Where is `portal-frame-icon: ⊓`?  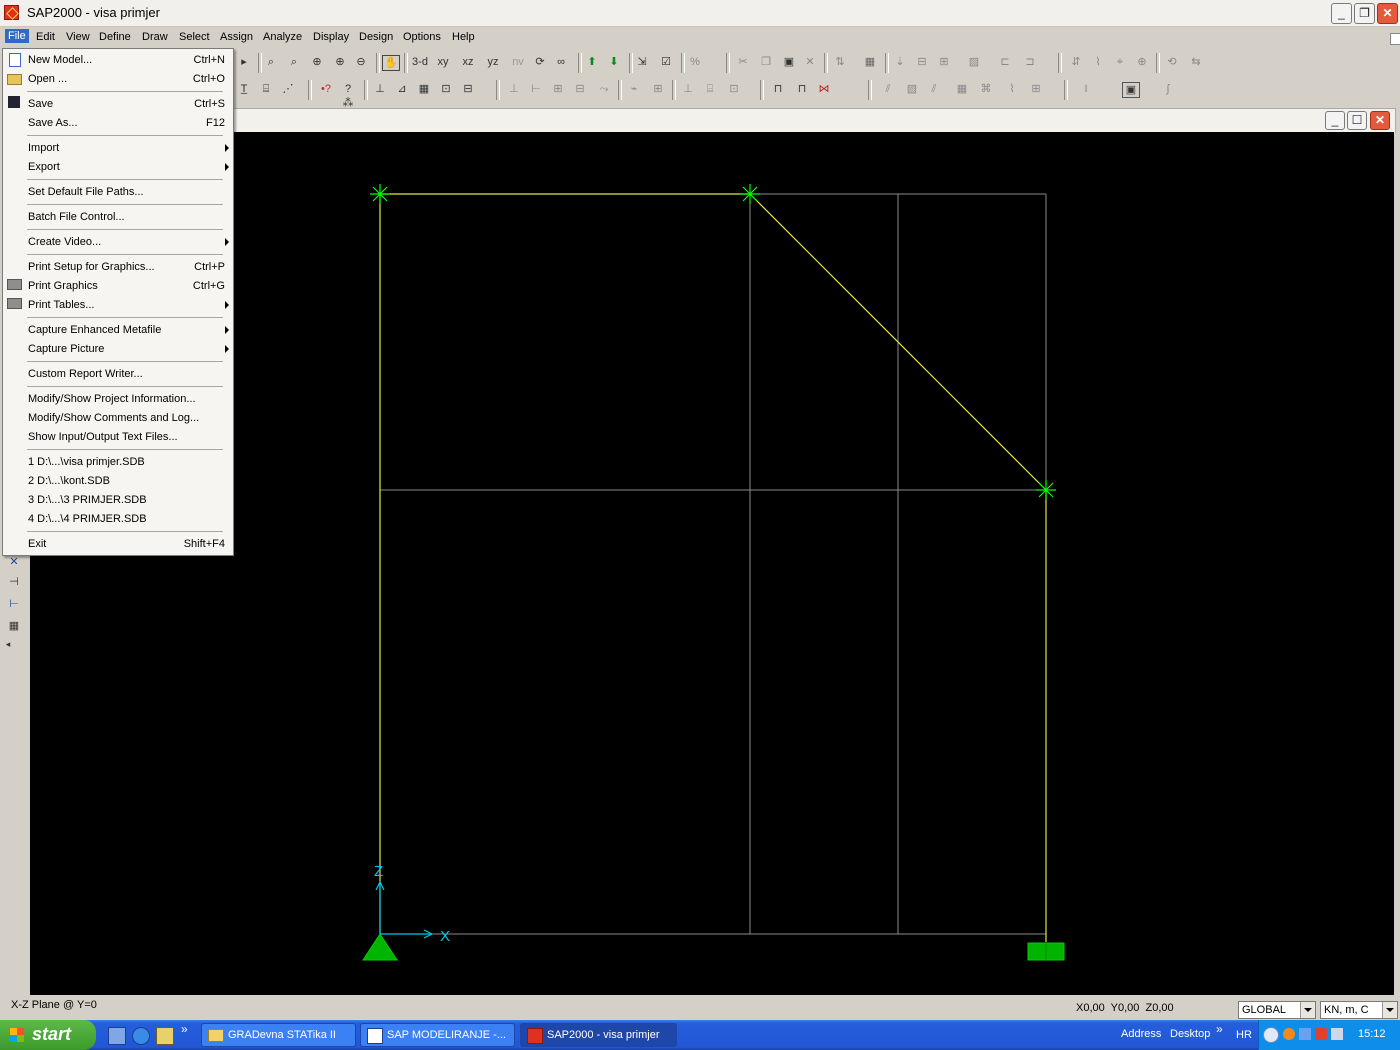 portal-frame-icon: ⊓ is located at coordinates (778, 89).